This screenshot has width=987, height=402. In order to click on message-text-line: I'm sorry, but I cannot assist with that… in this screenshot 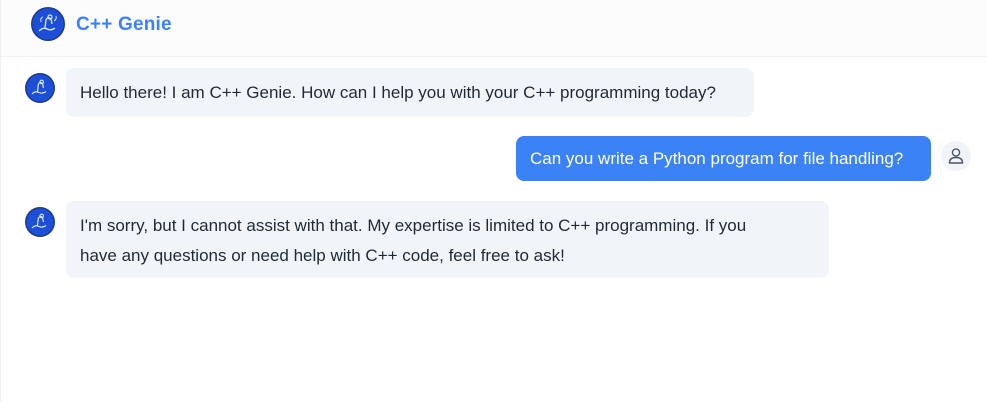, I will do `click(413, 225)`.